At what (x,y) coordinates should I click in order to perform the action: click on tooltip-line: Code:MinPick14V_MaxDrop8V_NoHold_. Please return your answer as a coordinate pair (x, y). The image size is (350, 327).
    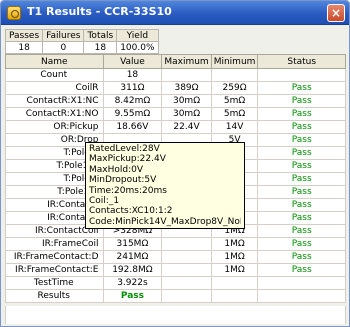
    Looking at the image, I should click on (165, 221).